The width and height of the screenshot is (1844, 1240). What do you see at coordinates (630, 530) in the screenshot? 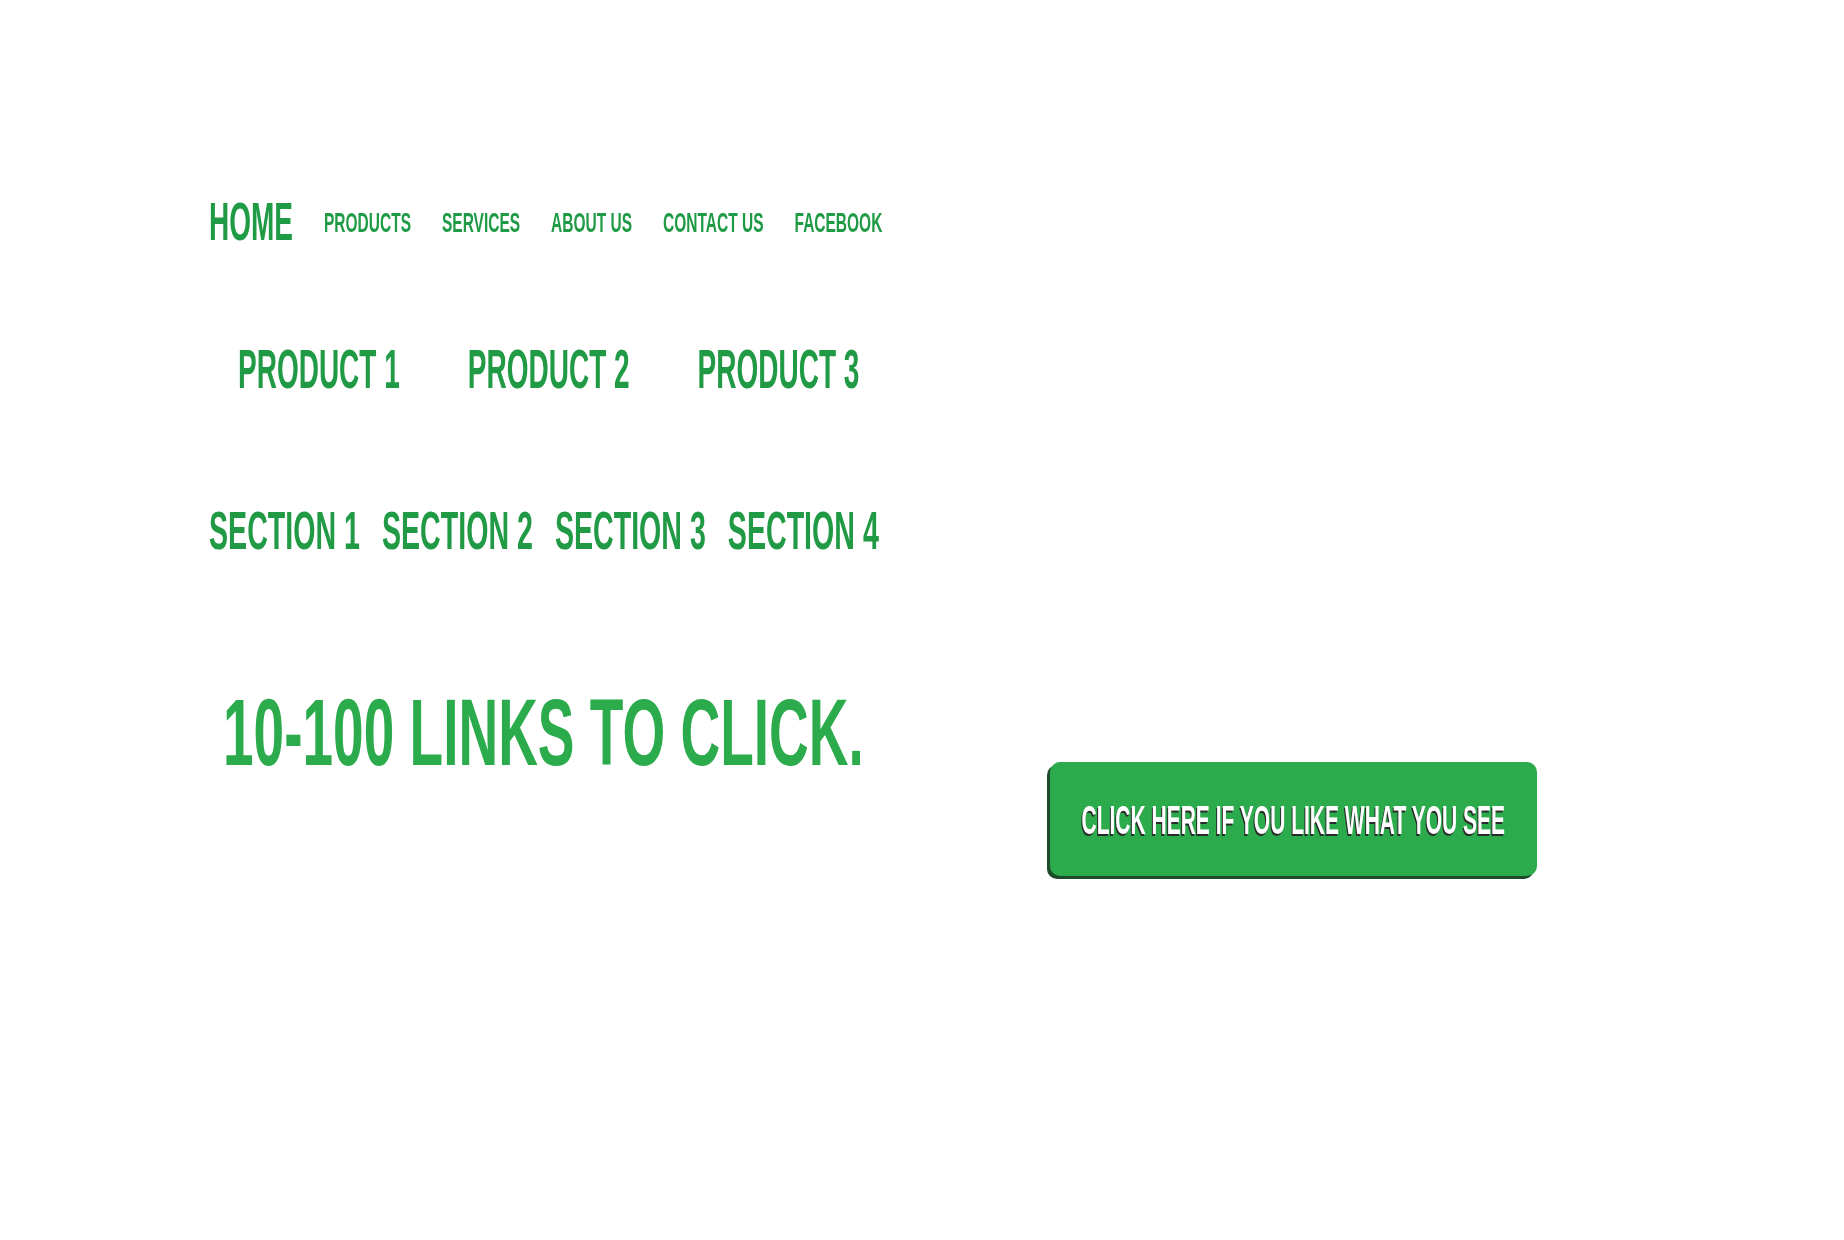
I see `section-link: SECTION 3` at bounding box center [630, 530].